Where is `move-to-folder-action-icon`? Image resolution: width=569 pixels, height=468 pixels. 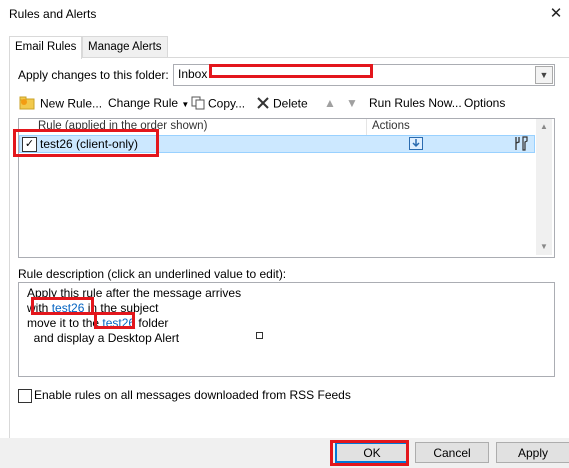 move-to-folder-action-icon is located at coordinates (416, 145).